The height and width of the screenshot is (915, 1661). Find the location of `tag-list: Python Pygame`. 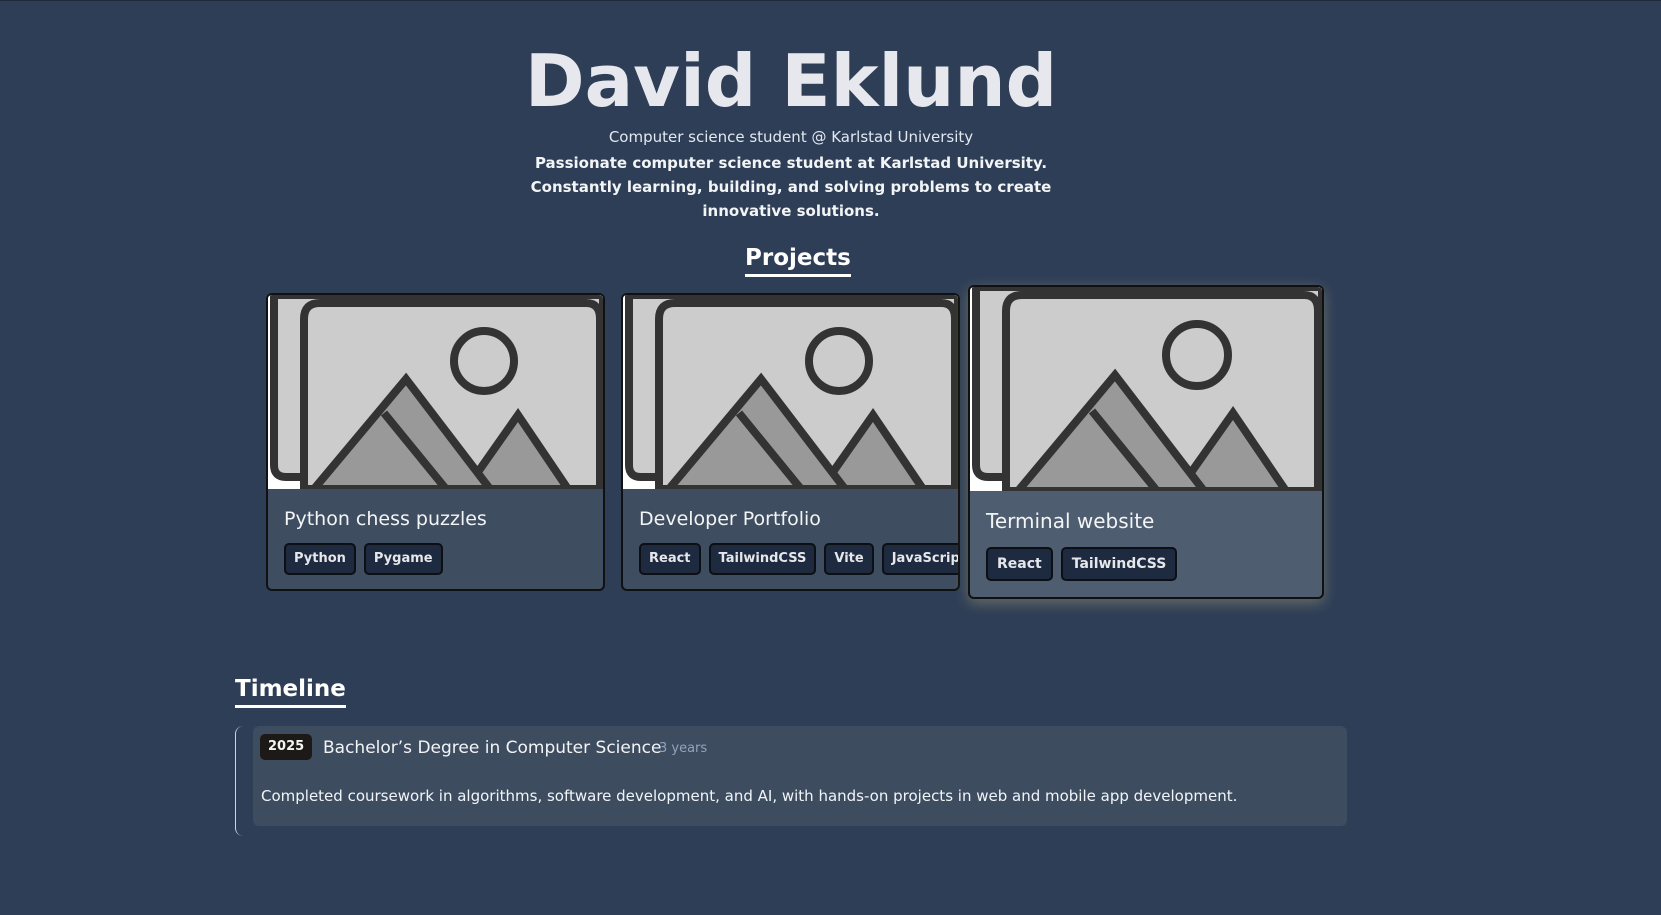

tag-list: Python Pygame is located at coordinates (435, 559).